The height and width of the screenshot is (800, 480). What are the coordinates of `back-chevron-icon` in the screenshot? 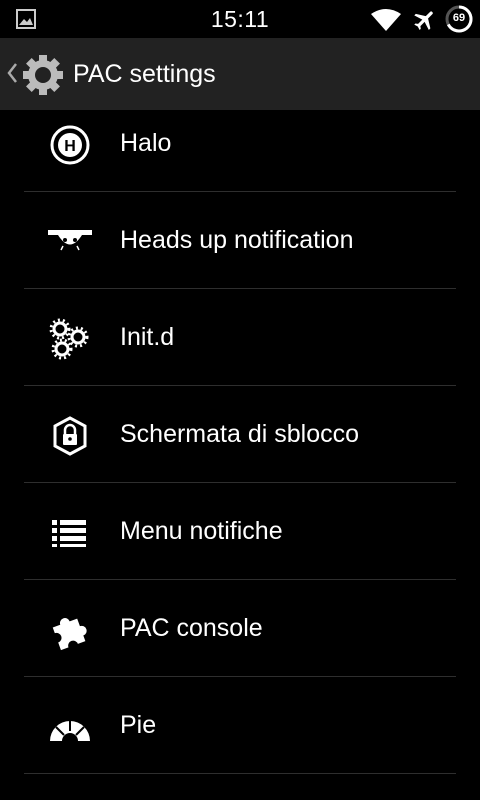 It's located at (12, 73).